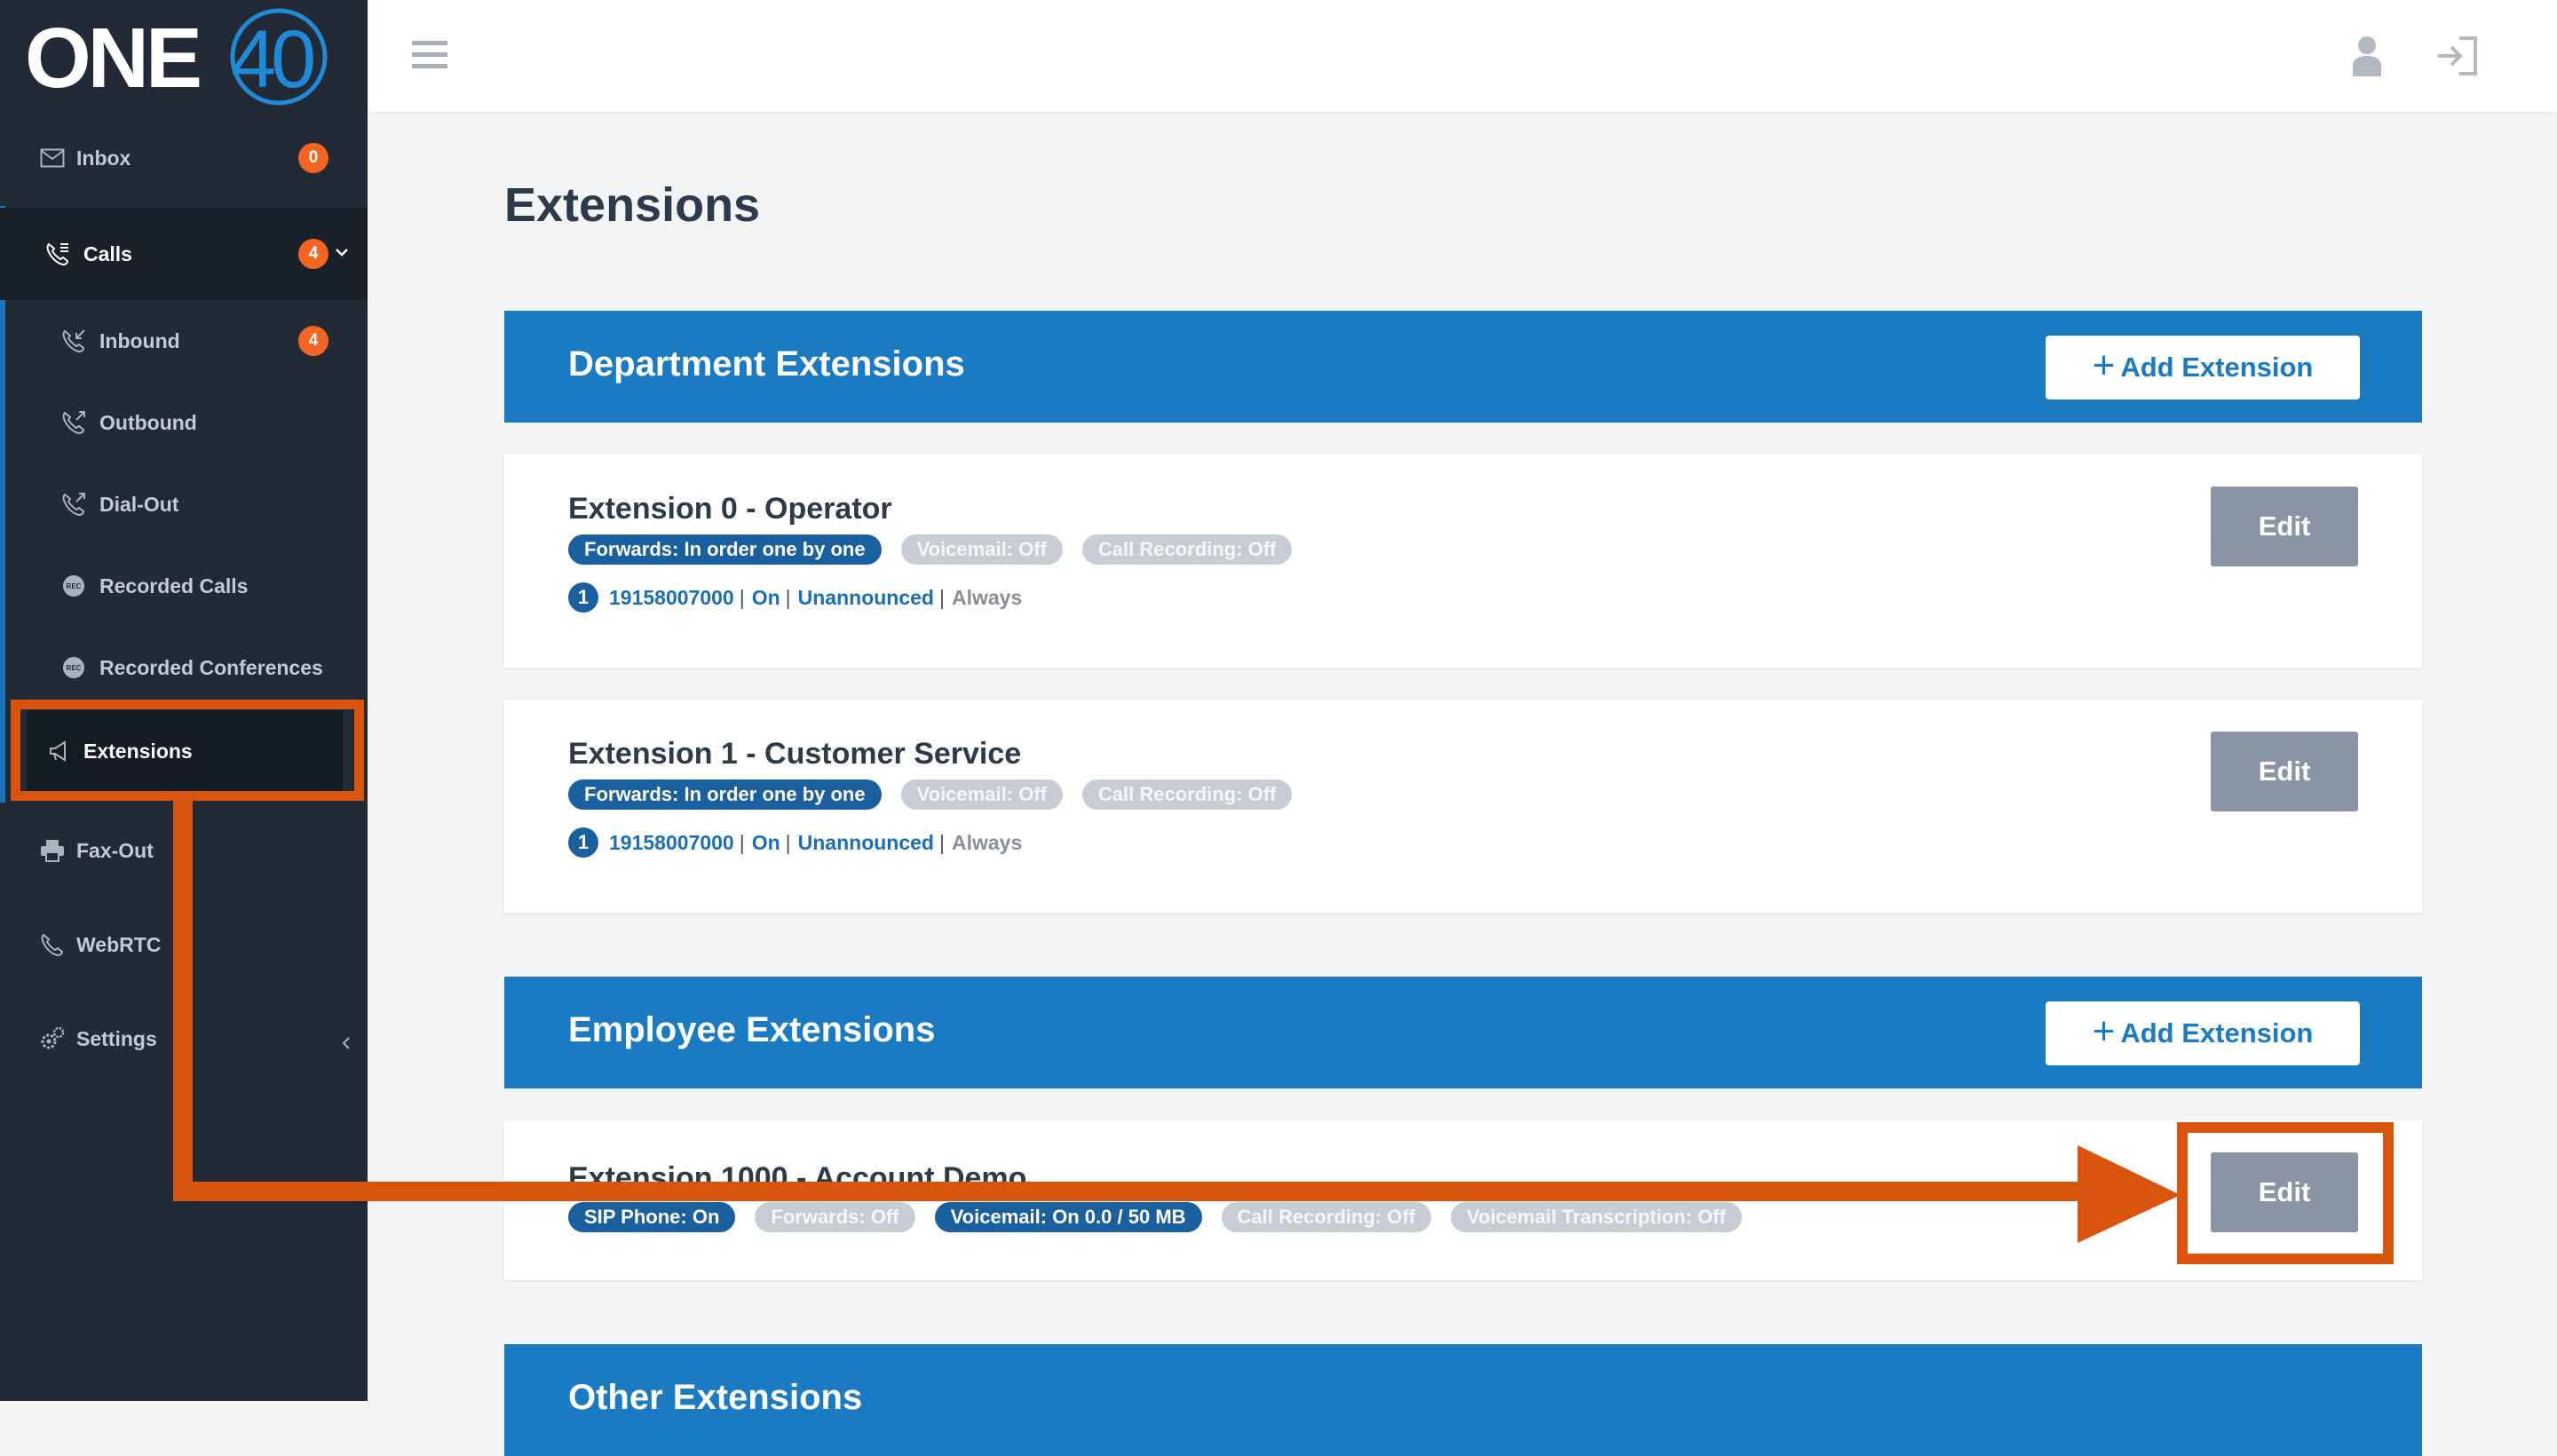 This screenshot has height=1456, width=2557. What do you see at coordinates (52, 944) in the screenshot?
I see `phone-icon` at bounding box center [52, 944].